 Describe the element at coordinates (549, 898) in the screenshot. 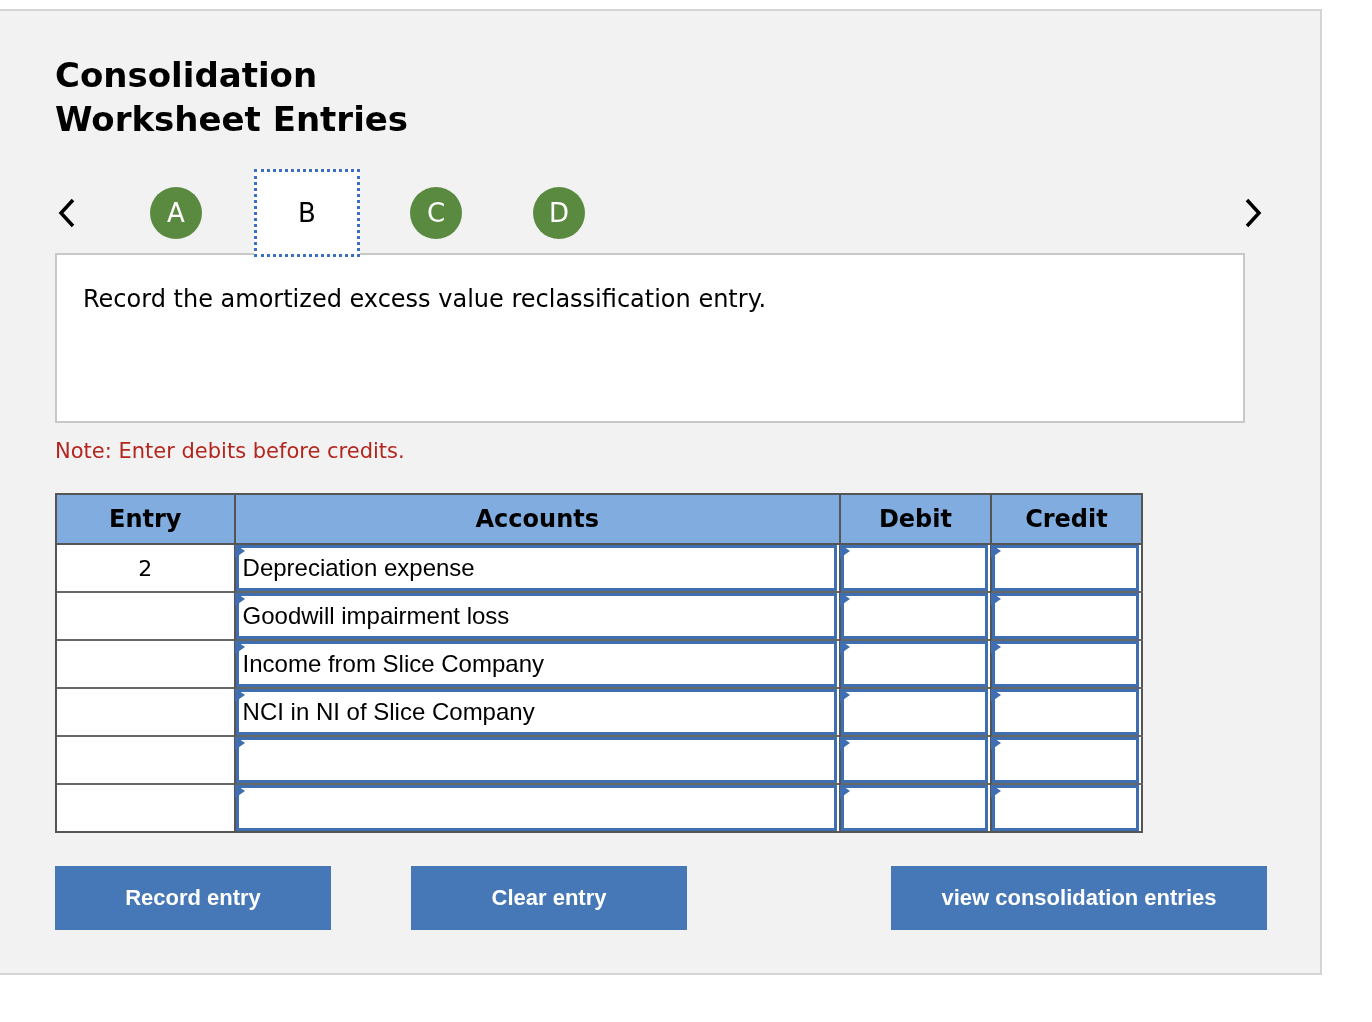

I see `action-button: Clear entry` at that location.